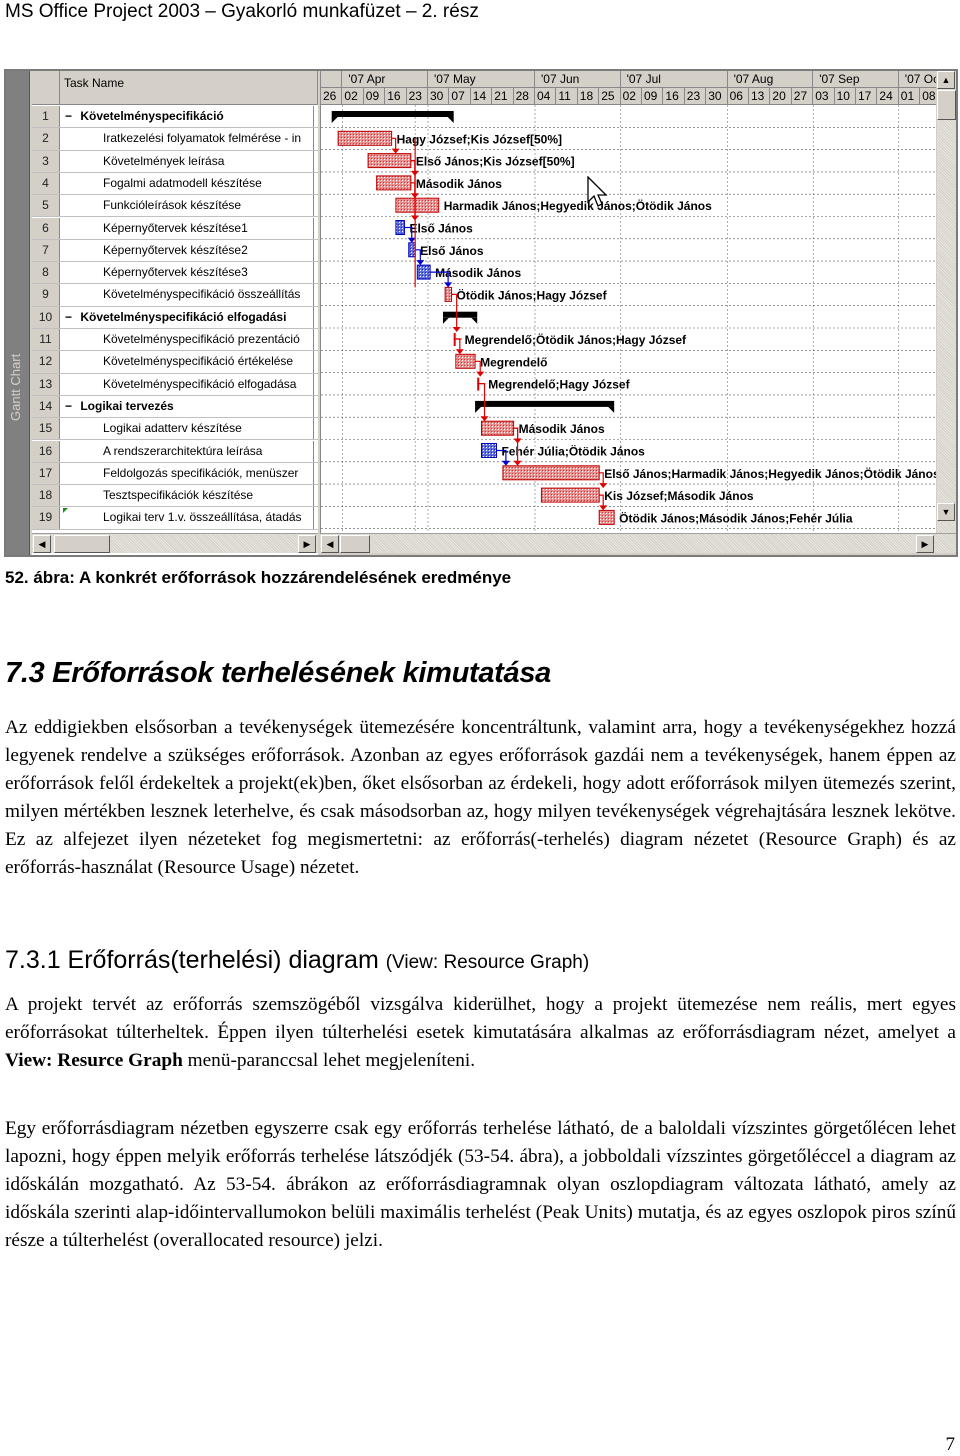 This screenshot has height=1456, width=960. What do you see at coordinates (188, 206) in the screenshot?
I see `task-name: Funkcióleírások készítése` at bounding box center [188, 206].